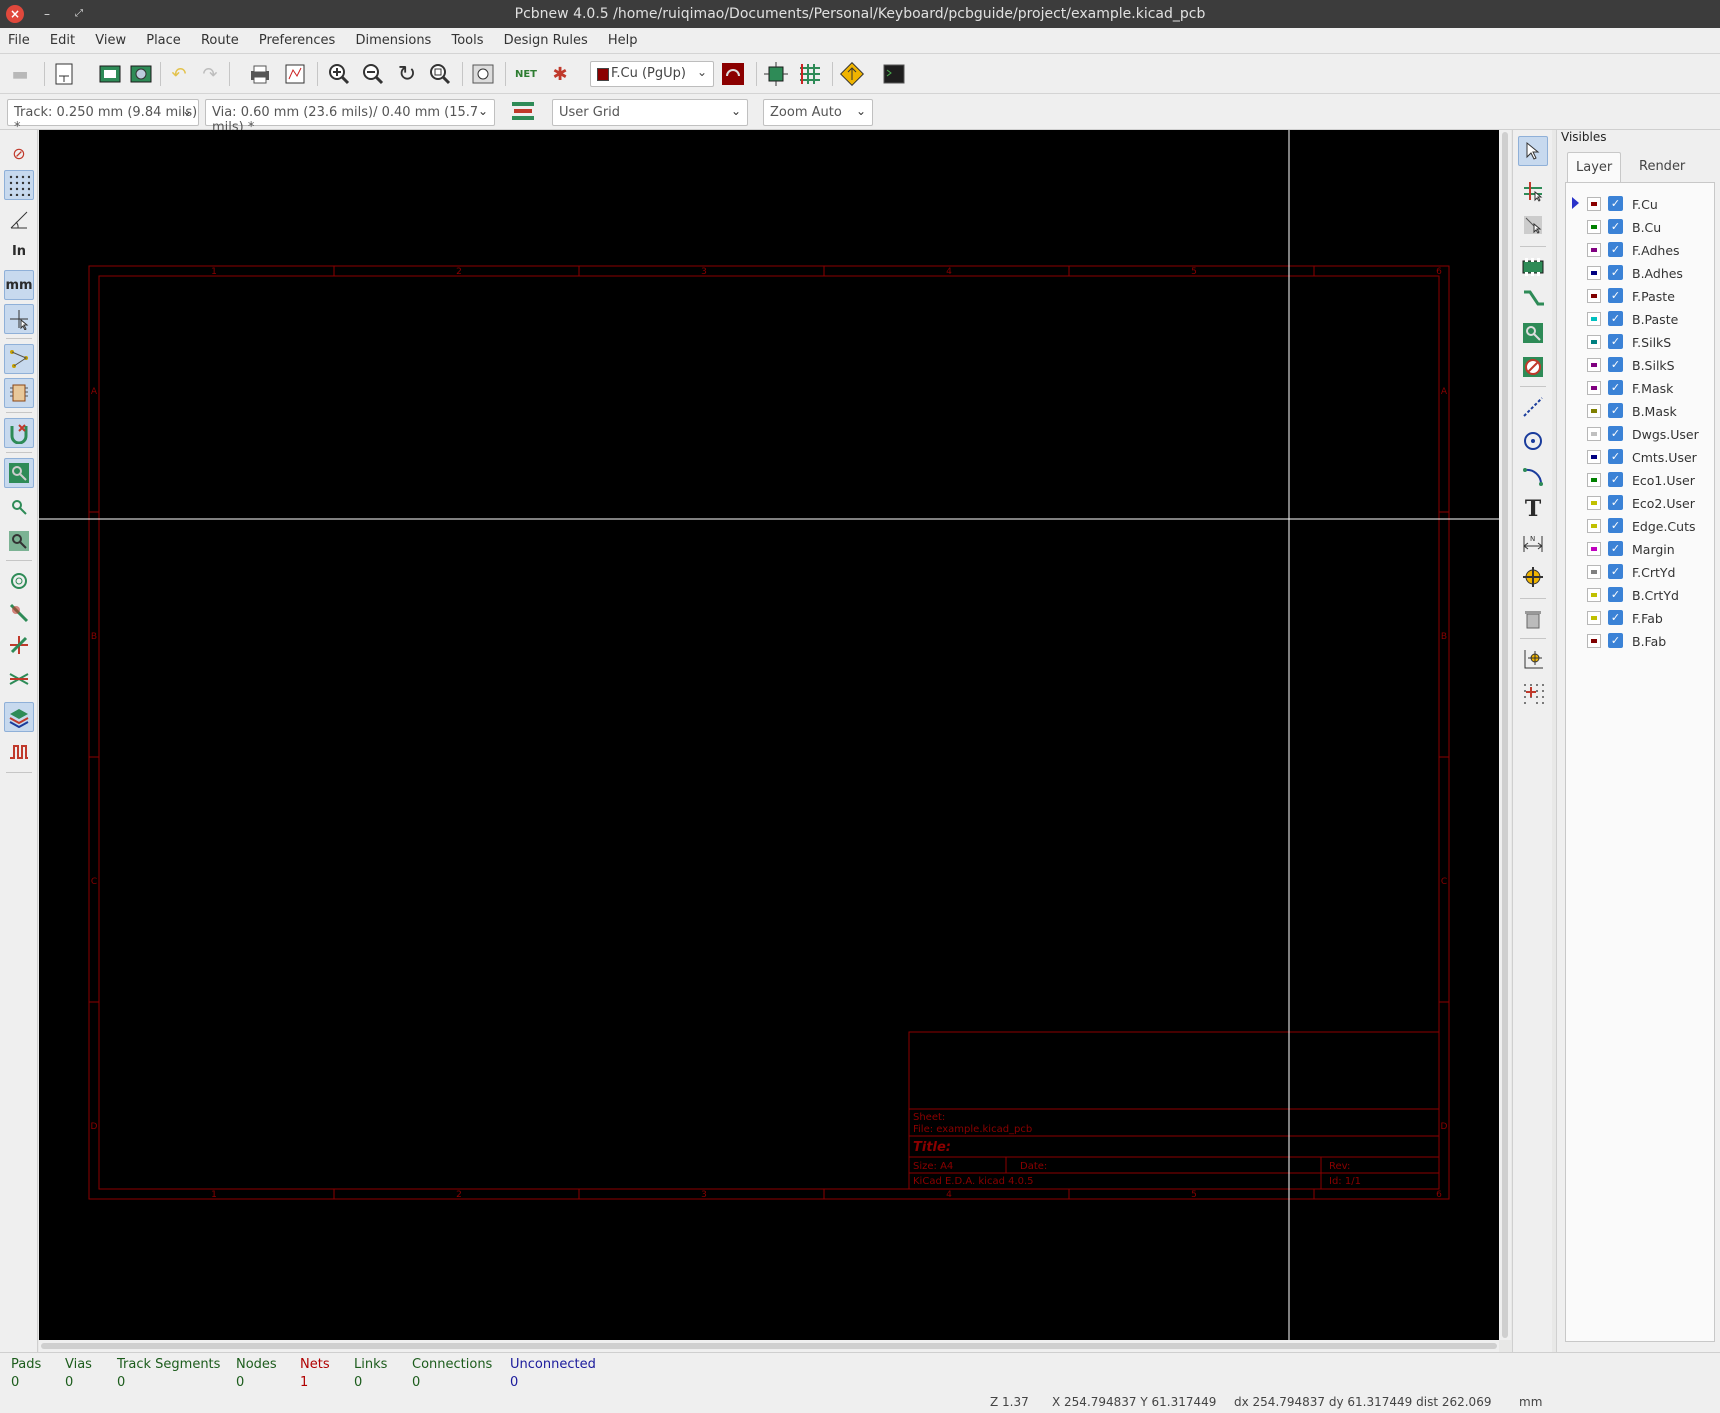 This screenshot has width=1720, height=1413. I want to click on layer-row: ✓ F.Fab, so click(1640, 618).